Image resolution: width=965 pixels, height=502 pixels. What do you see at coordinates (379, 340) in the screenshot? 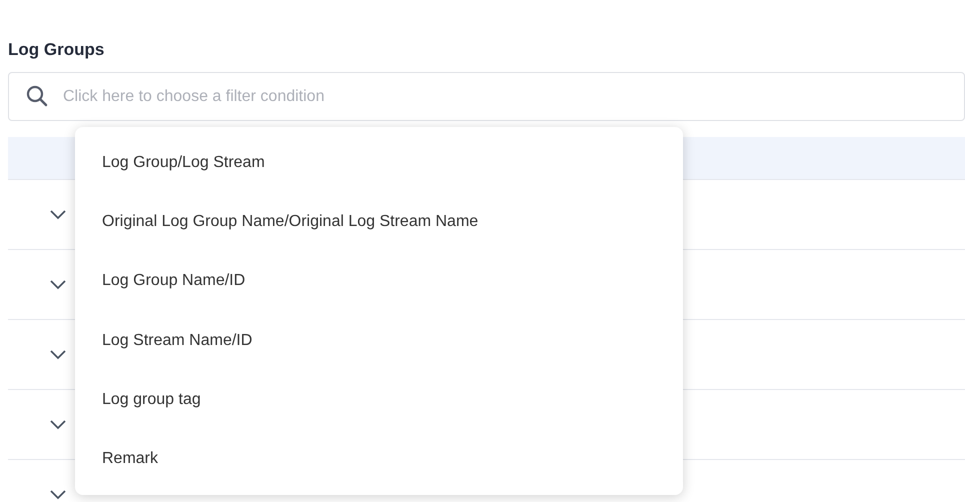
I see `filter-option: Log Stream Name/ID` at bounding box center [379, 340].